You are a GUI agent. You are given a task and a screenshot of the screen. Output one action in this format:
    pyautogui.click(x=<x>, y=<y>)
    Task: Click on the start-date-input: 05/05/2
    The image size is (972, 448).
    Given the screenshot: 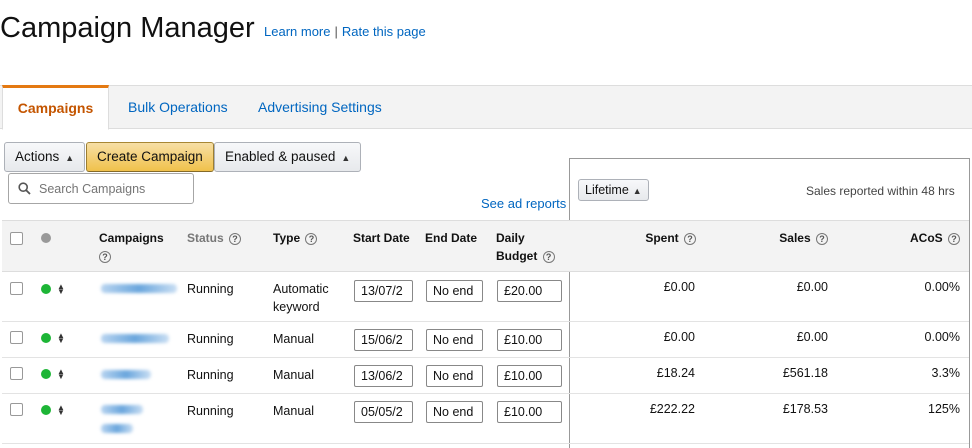 What is the action you would take?
    pyautogui.click(x=383, y=412)
    